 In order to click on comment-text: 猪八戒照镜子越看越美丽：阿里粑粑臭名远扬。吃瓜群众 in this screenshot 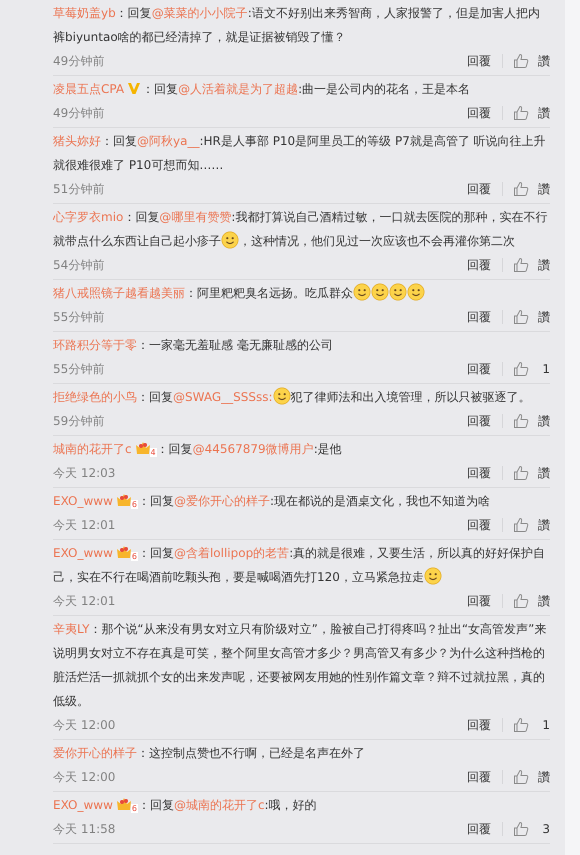, I will do `click(301, 293)`.